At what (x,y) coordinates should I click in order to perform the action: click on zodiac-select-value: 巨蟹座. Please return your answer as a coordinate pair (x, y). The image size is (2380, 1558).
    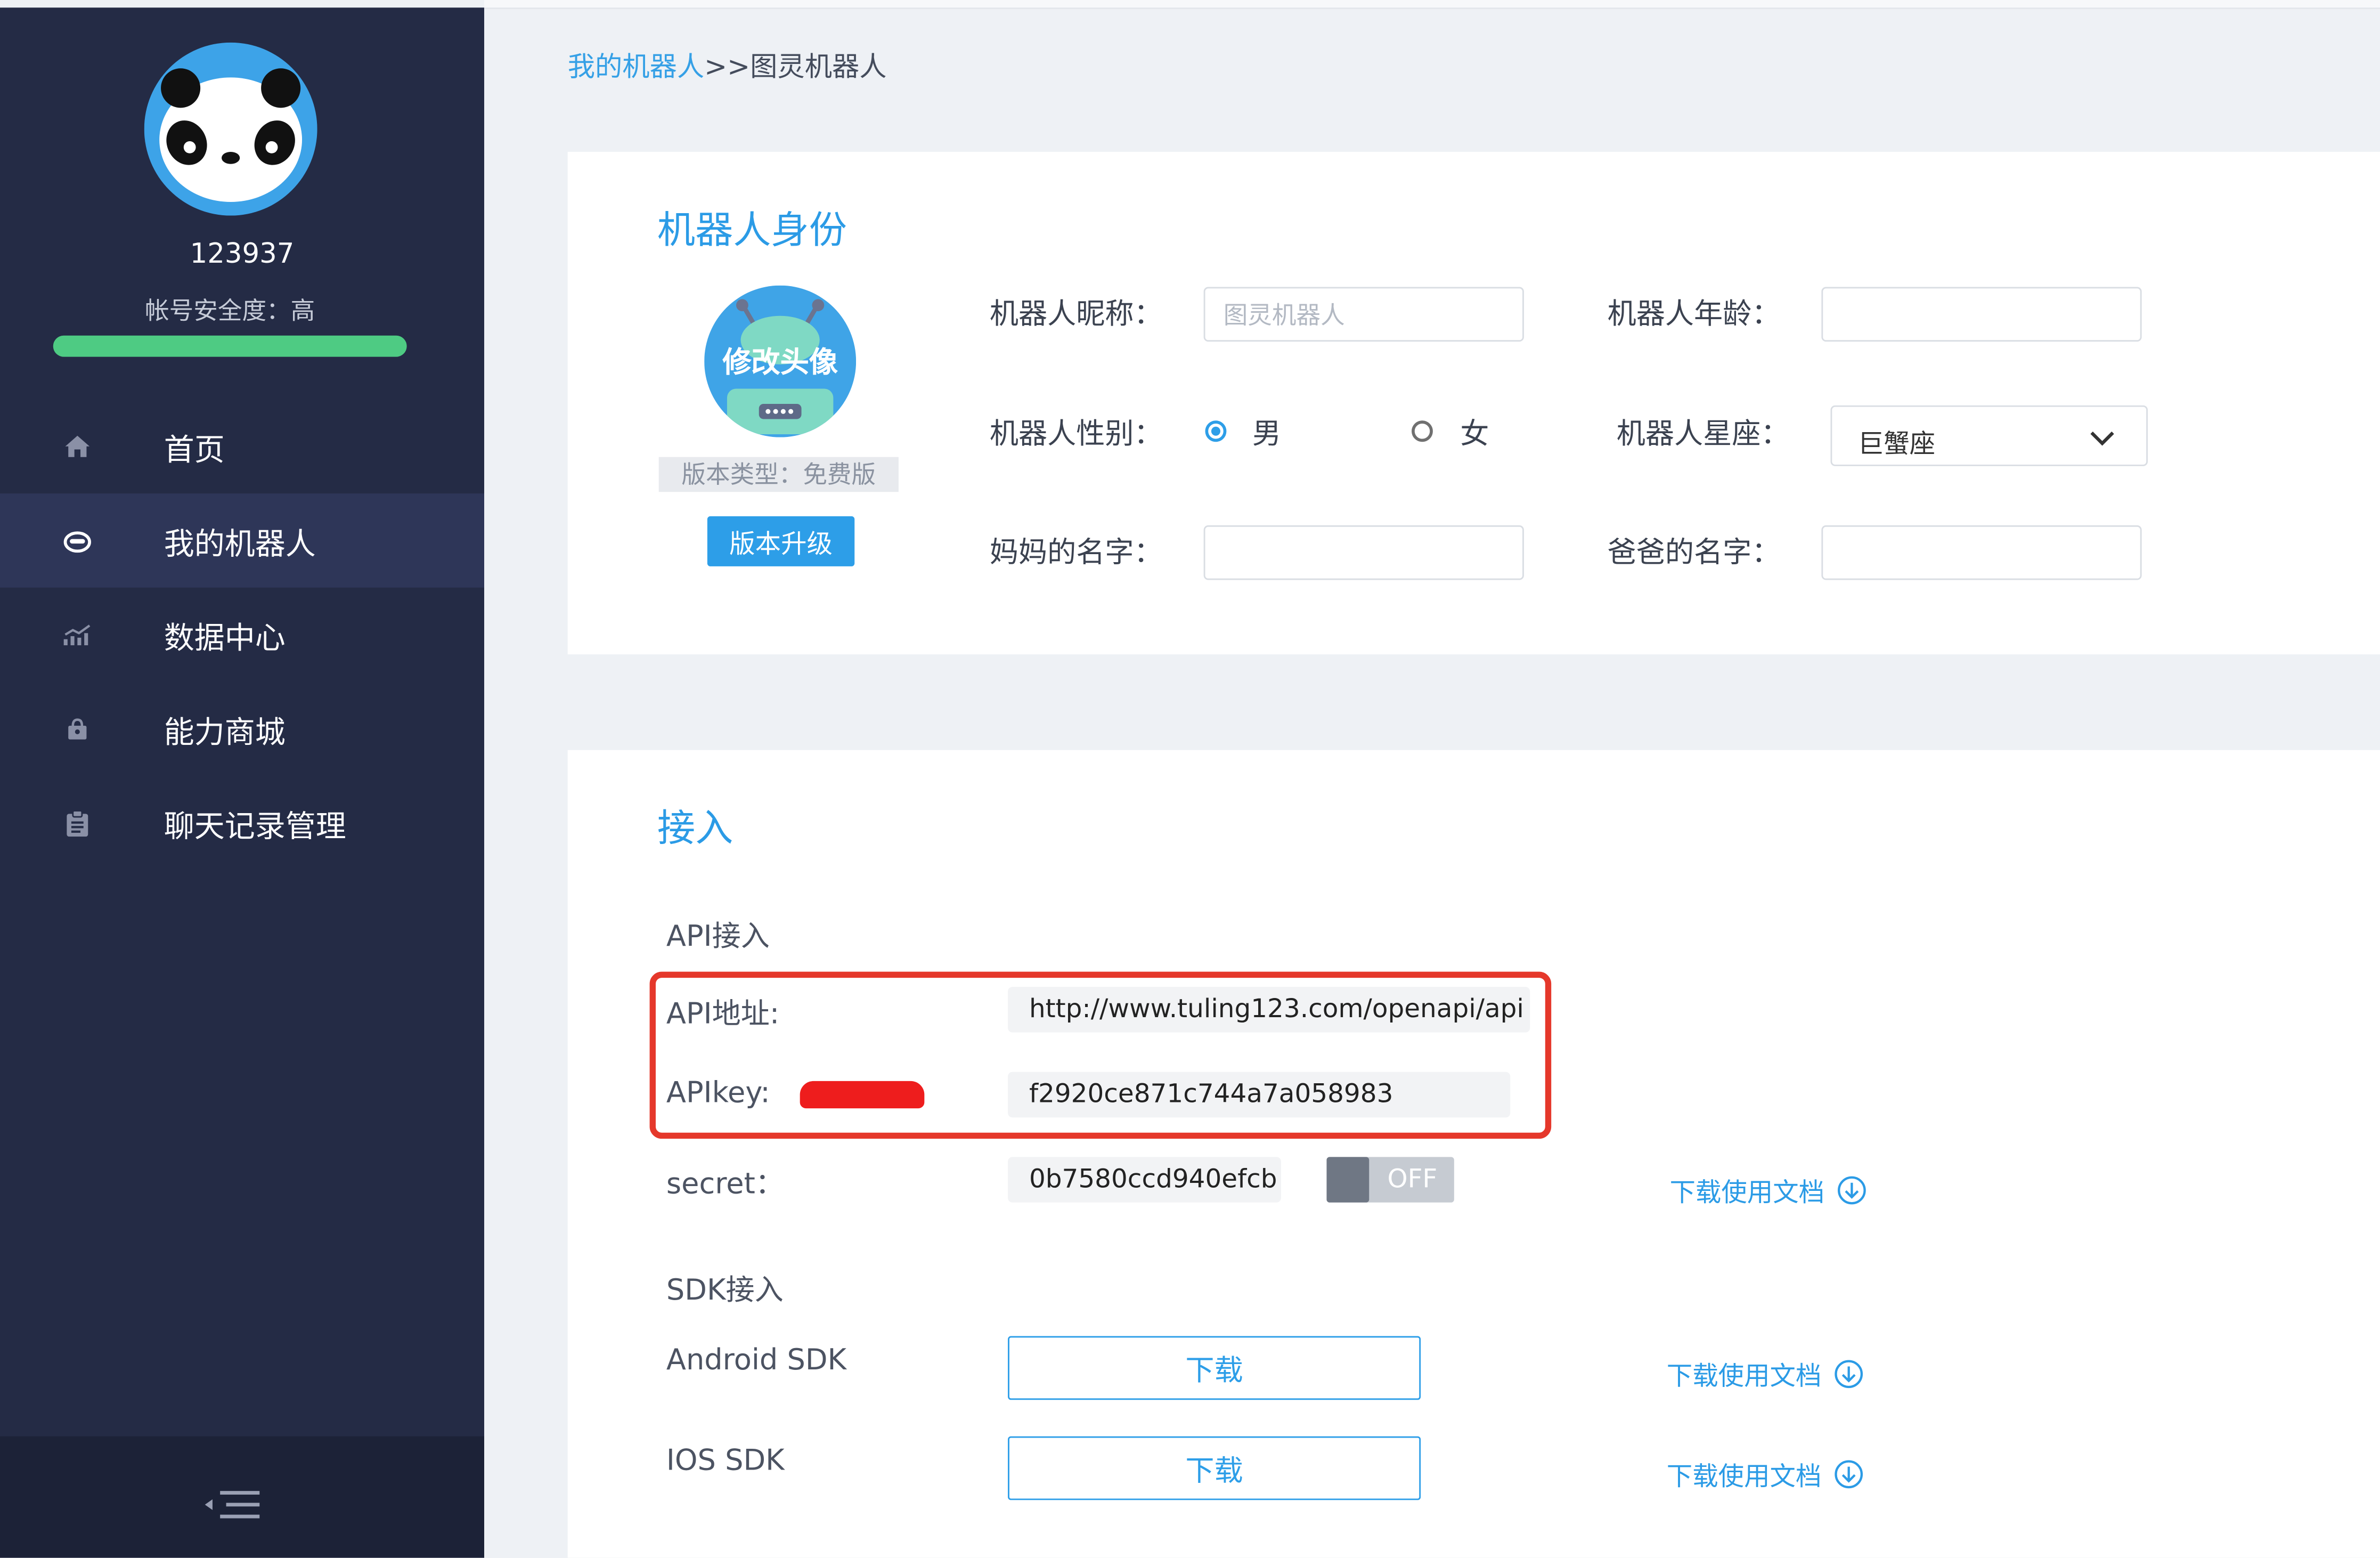
    Looking at the image, I should click on (1896, 444).